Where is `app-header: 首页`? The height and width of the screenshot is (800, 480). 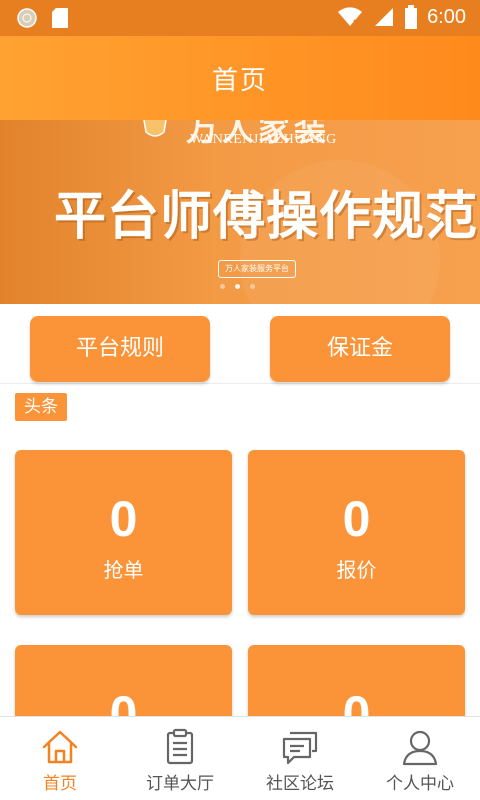 app-header: 首页 is located at coordinates (240, 78).